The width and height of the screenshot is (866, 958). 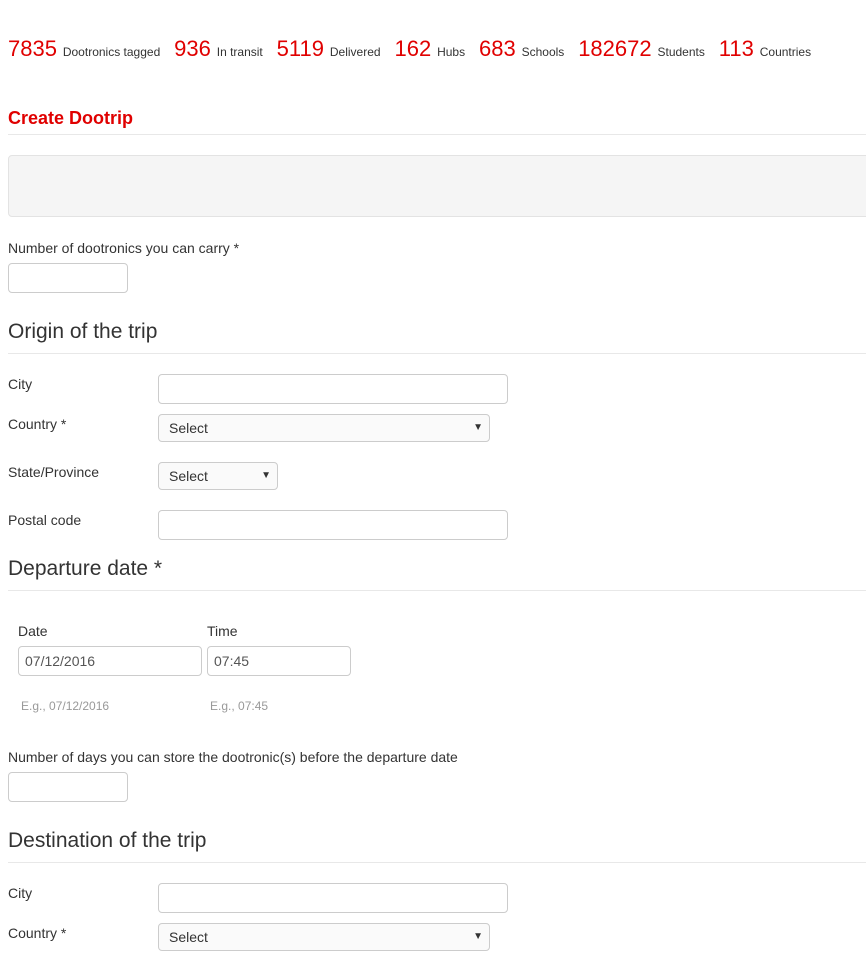 I want to click on stat-label: Hubs, so click(x=451, y=52).